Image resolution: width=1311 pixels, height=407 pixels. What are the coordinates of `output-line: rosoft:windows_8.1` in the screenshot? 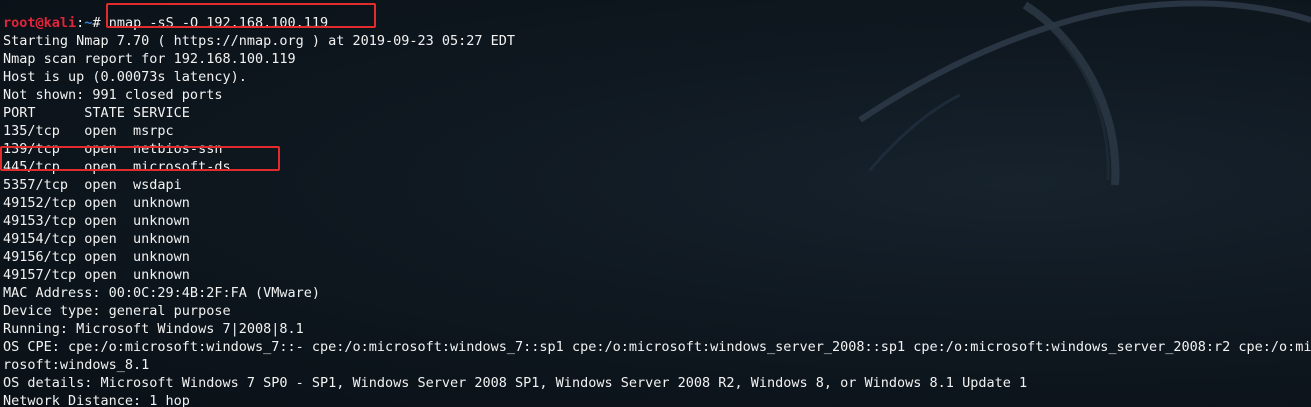 It's located at (76, 365).